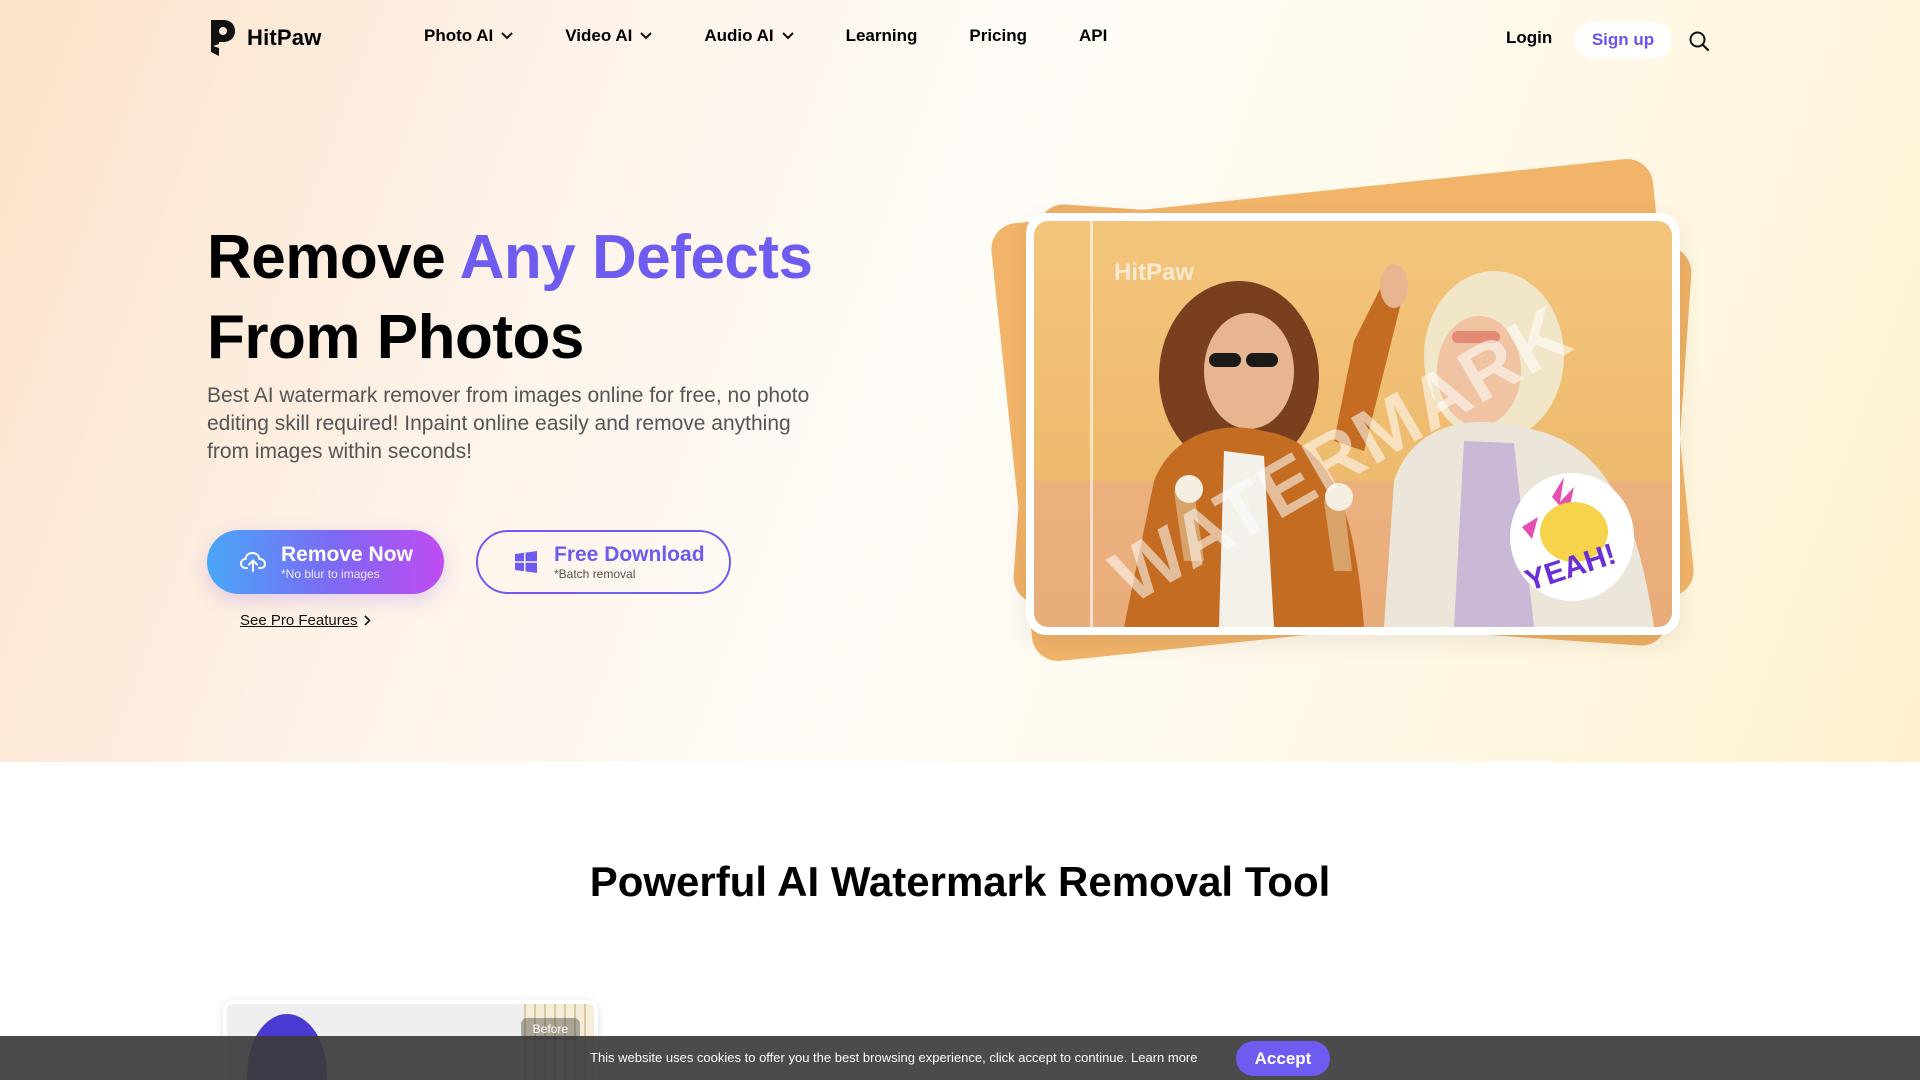  Describe the element at coordinates (1283, 1058) in the screenshot. I see `accept-button: Accept` at that location.